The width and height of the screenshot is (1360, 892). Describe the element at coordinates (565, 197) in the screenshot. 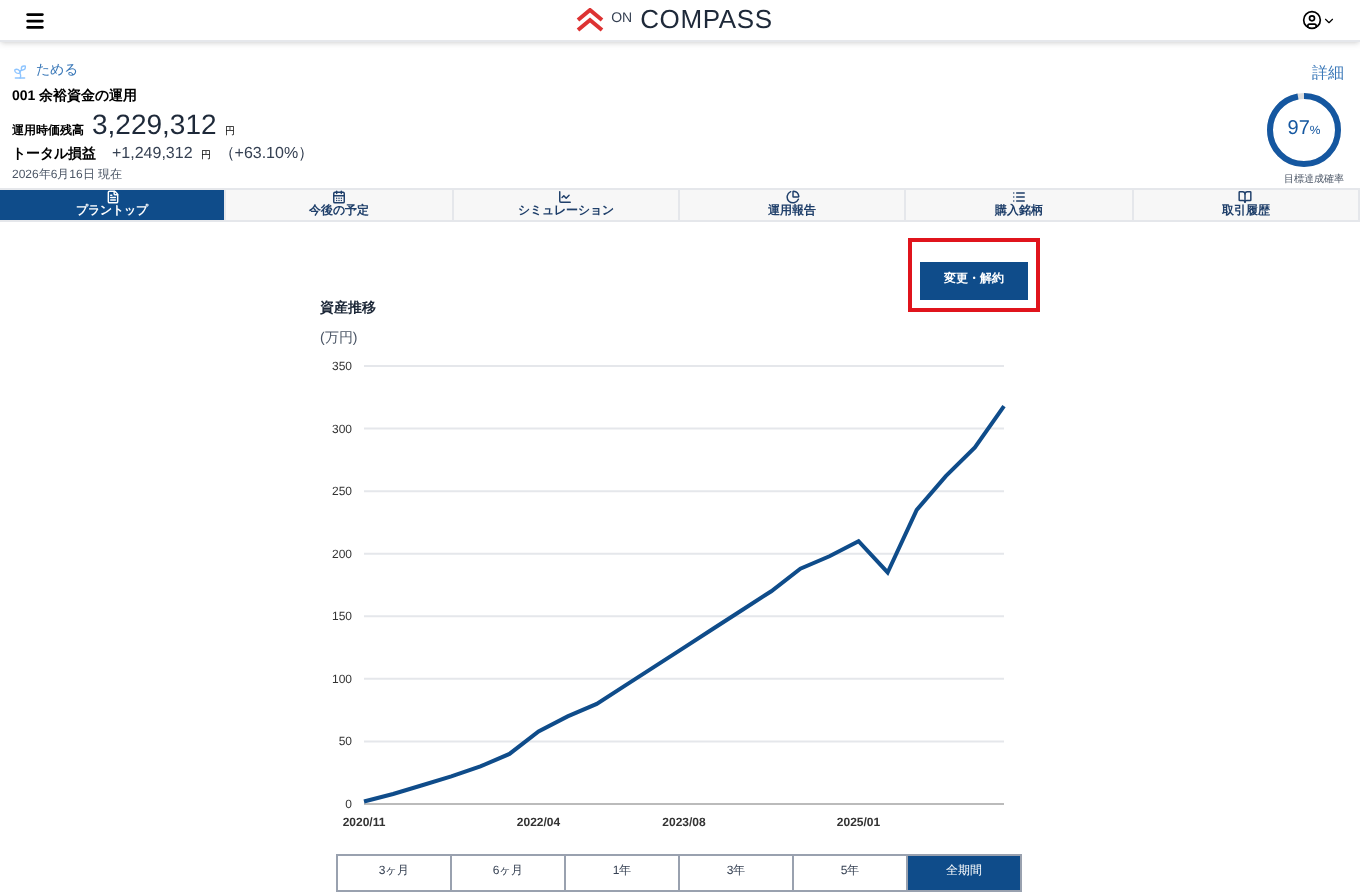

I see `chart-icon` at that location.